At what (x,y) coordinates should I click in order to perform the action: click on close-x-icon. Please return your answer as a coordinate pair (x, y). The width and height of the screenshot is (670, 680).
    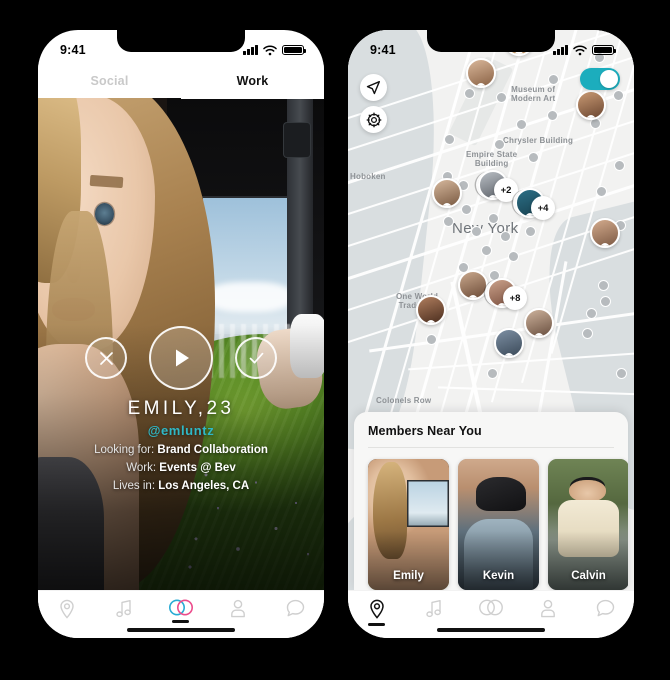
    Looking at the image, I should click on (106, 358).